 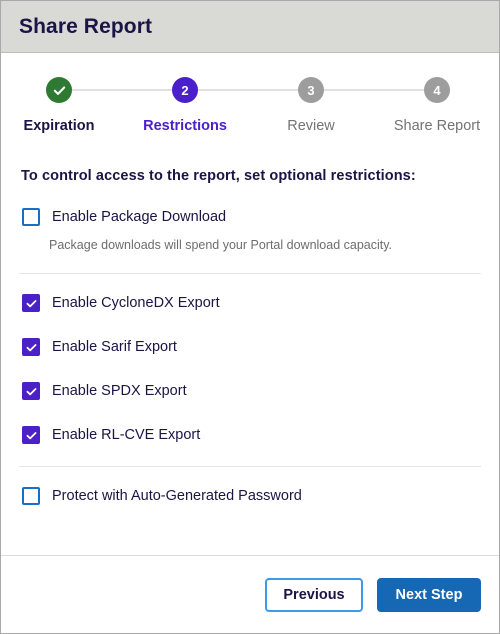 What do you see at coordinates (31, 347) in the screenshot?
I see `checkbox-enable-sarif-export` at bounding box center [31, 347].